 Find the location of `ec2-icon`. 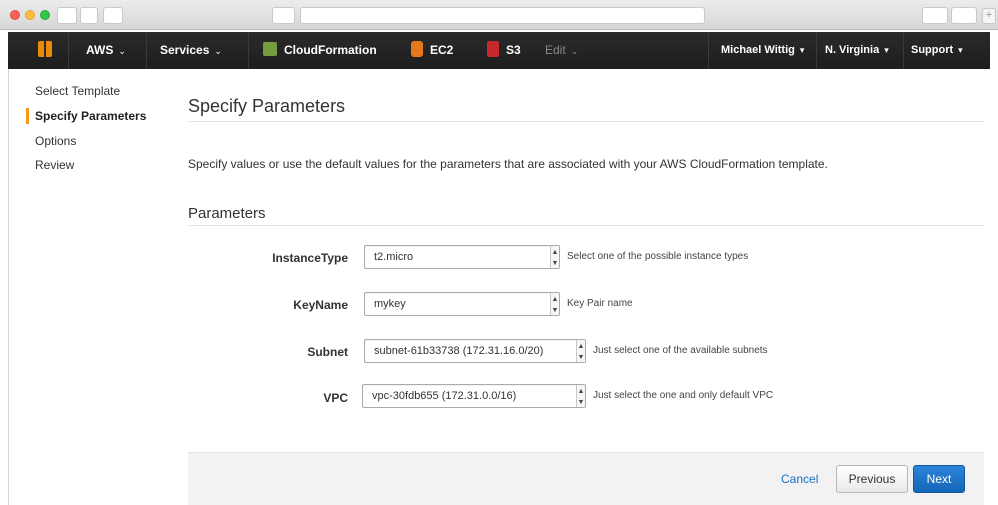

ec2-icon is located at coordinates (417, 48).